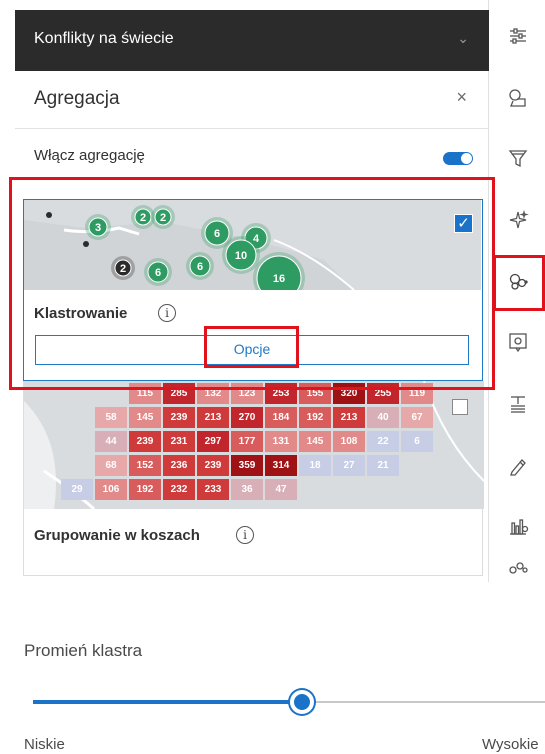  What do you see at coordinates (417, 417) in the screenshot?
I see `bin-cell: 67` at bounding box center [417, 417].